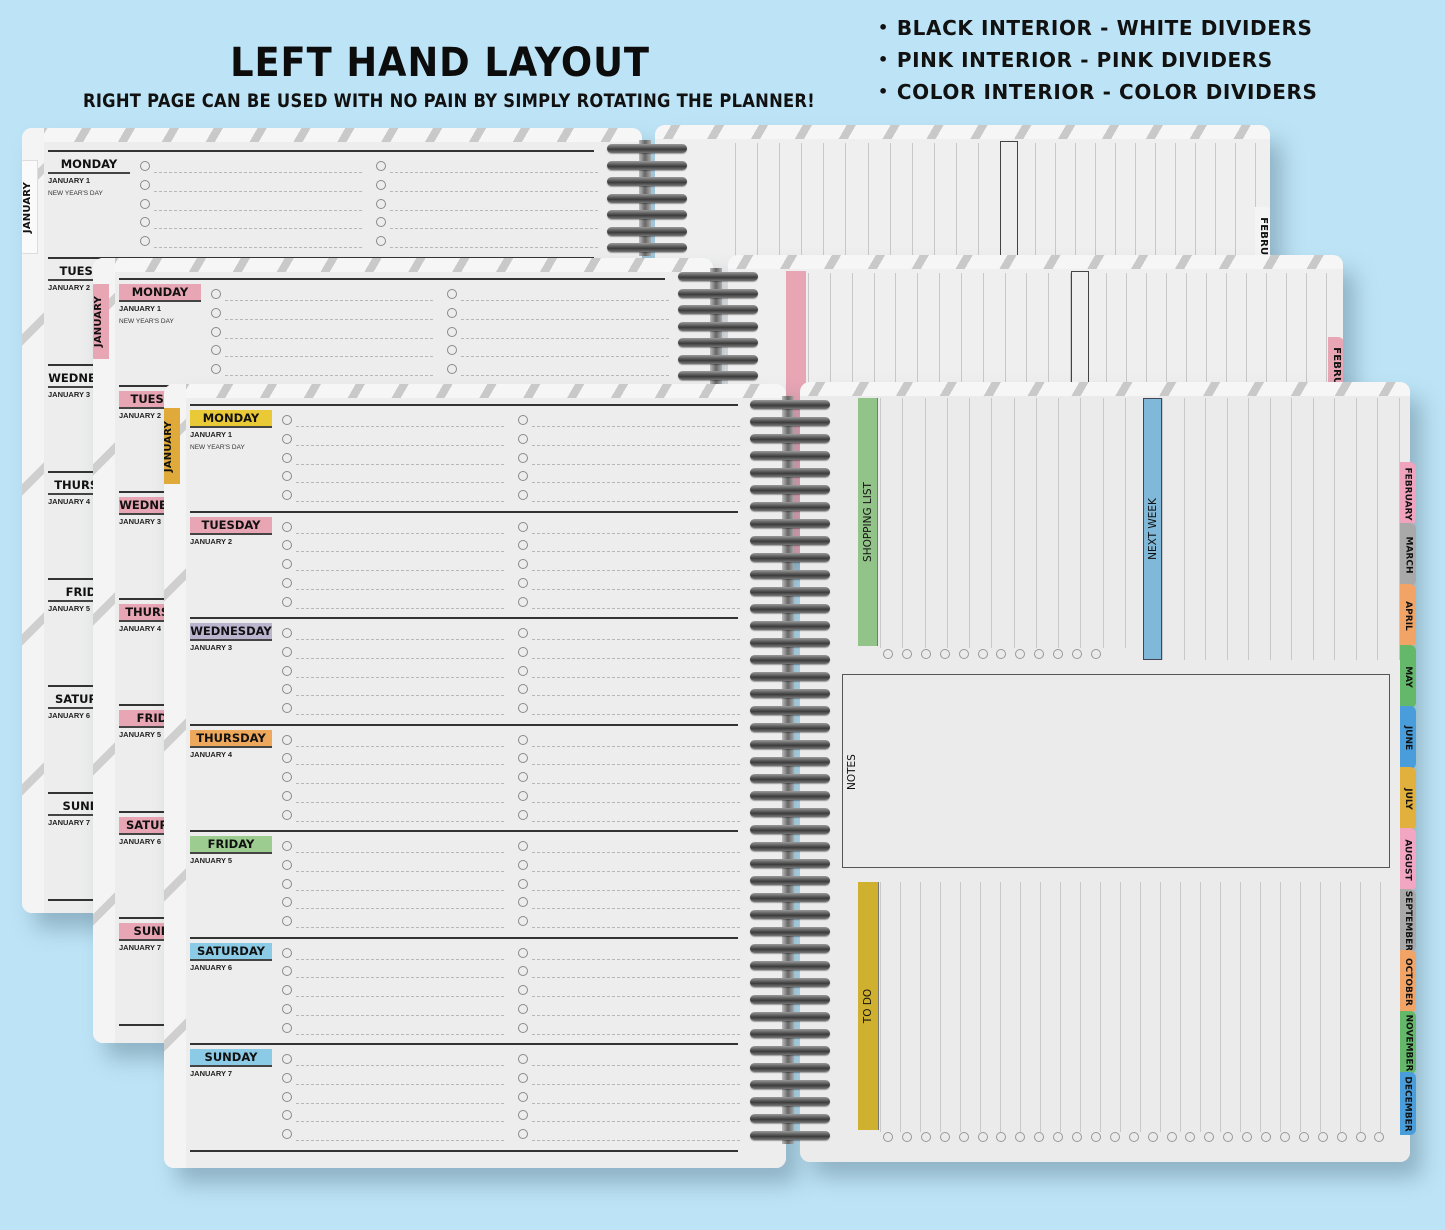 The height and width of the screenshot is (1230, 1445). Describe the element at coordinates (1408, 1103) in the screenshot. I see `month-tab-december: DECEMBER` at that location.